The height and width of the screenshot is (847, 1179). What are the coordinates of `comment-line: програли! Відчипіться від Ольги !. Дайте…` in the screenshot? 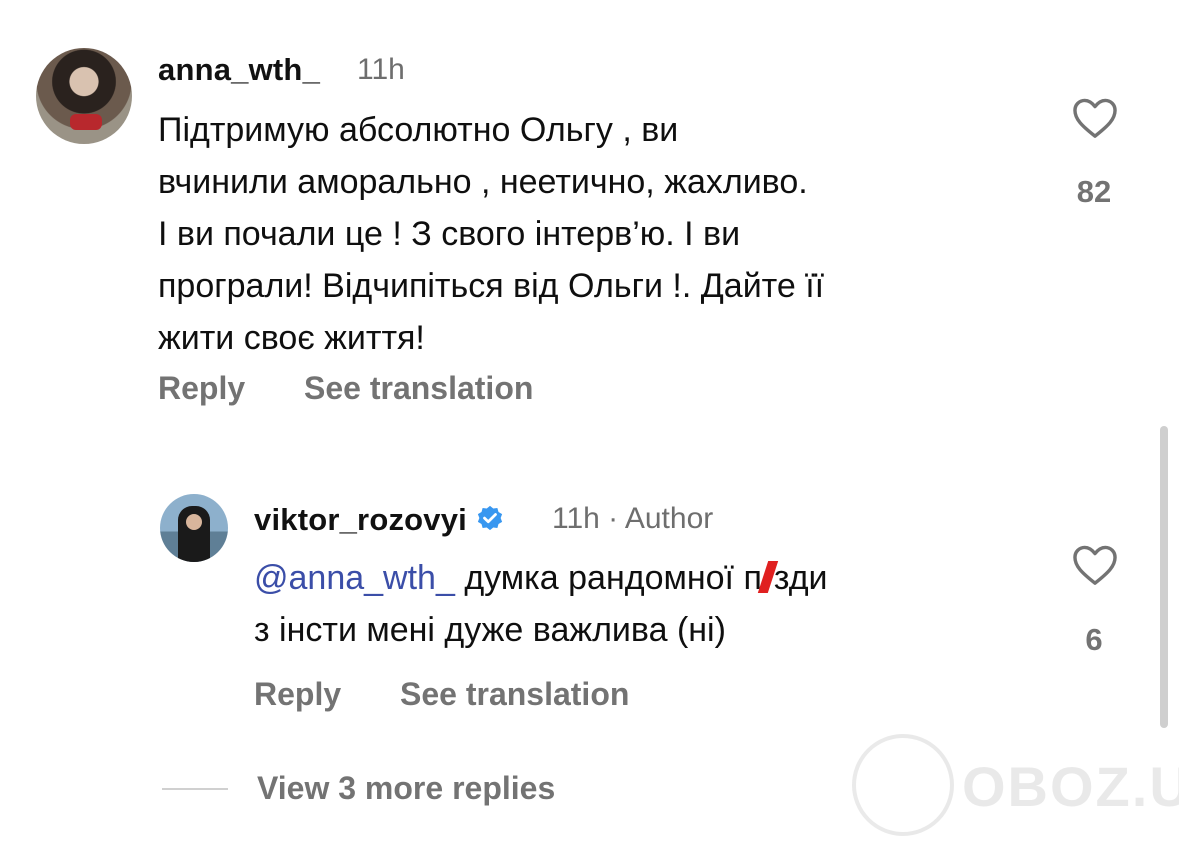 It's located at (491, 286).